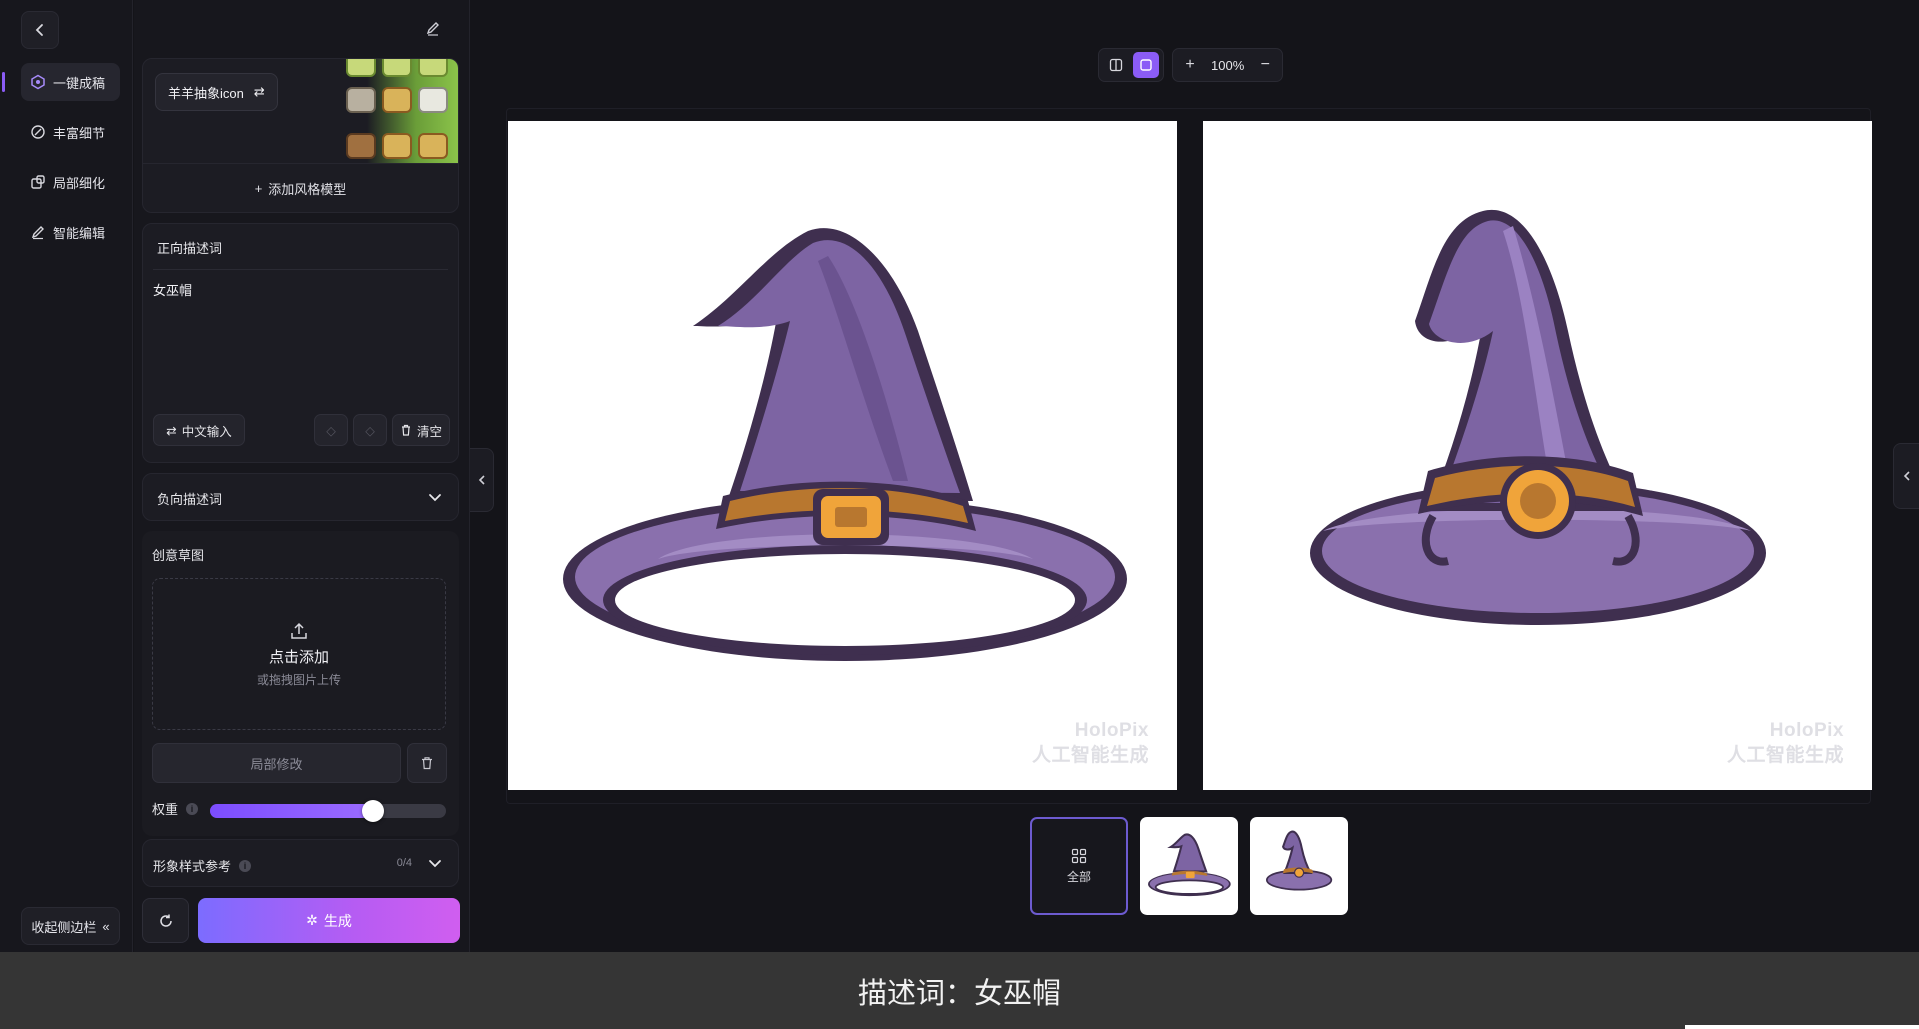 Image resolution: width=1919 pixels, height=1029 pixels. I want to click on positive-prompt-card: 正向描述词 ⇄ 中文输入 ◇ ◇ 清空, so click(300, 343).